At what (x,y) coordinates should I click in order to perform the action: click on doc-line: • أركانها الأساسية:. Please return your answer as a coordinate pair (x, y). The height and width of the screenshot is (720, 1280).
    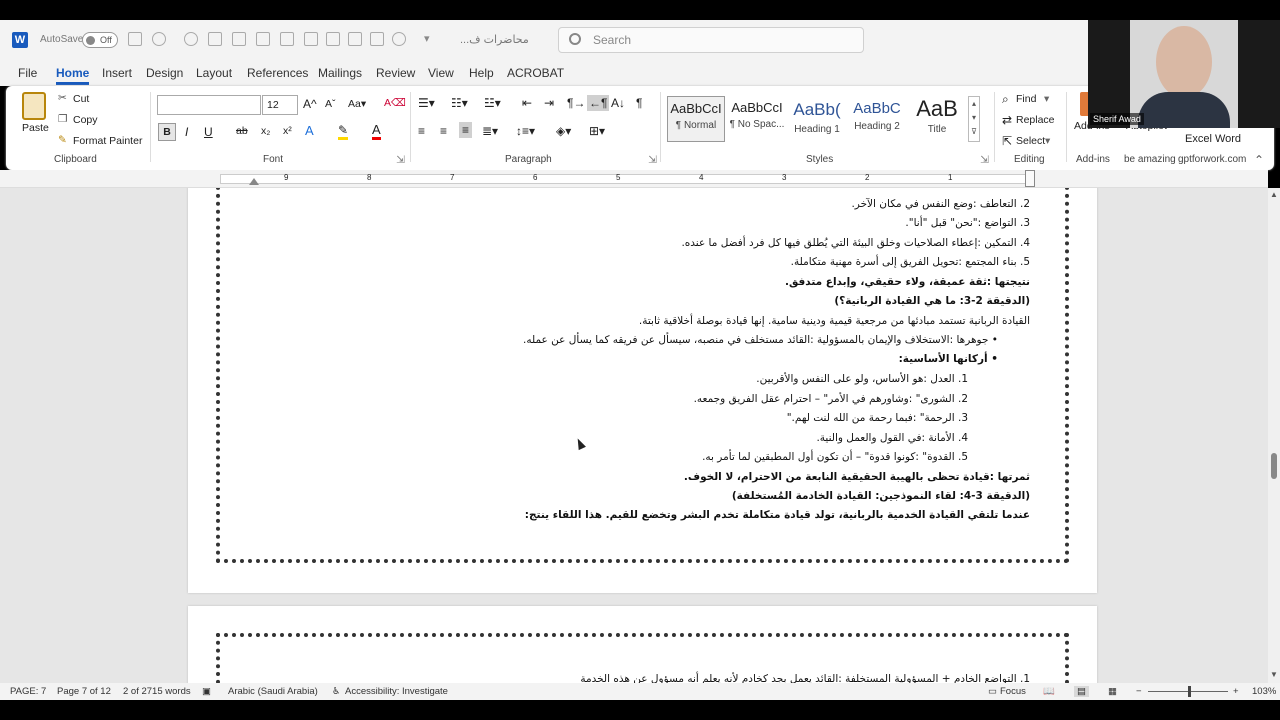
    Looking at the image, I should click on (948, 359).